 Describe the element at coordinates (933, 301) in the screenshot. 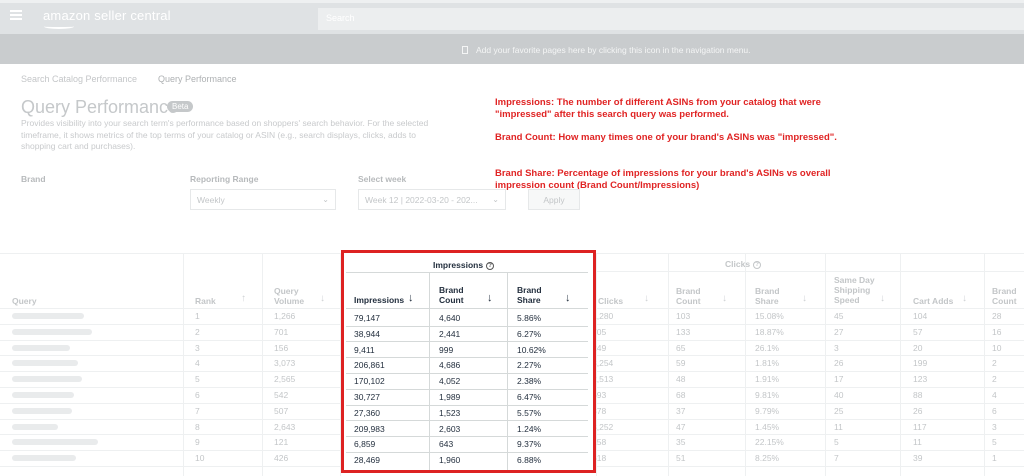

I see `header-cart-adds: Cart Adds` at that location.